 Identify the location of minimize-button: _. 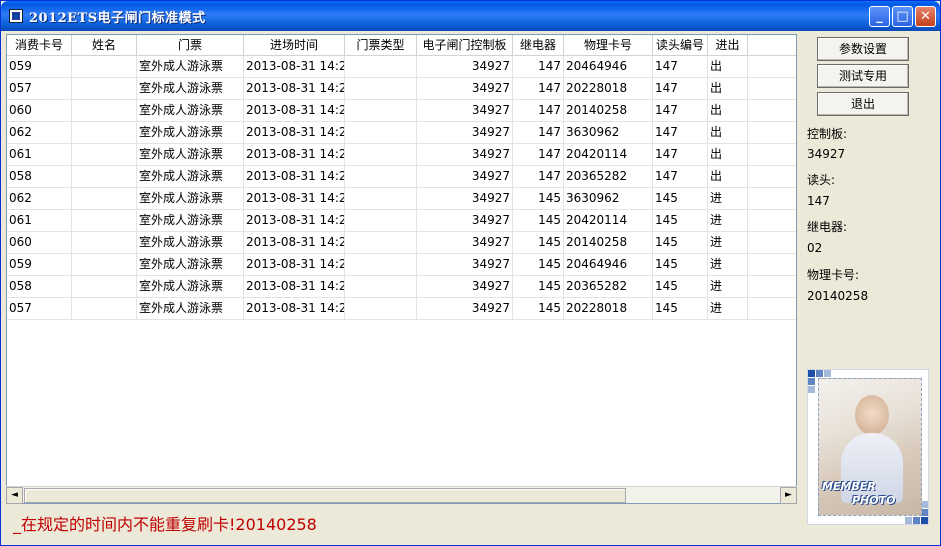
(879, 16).